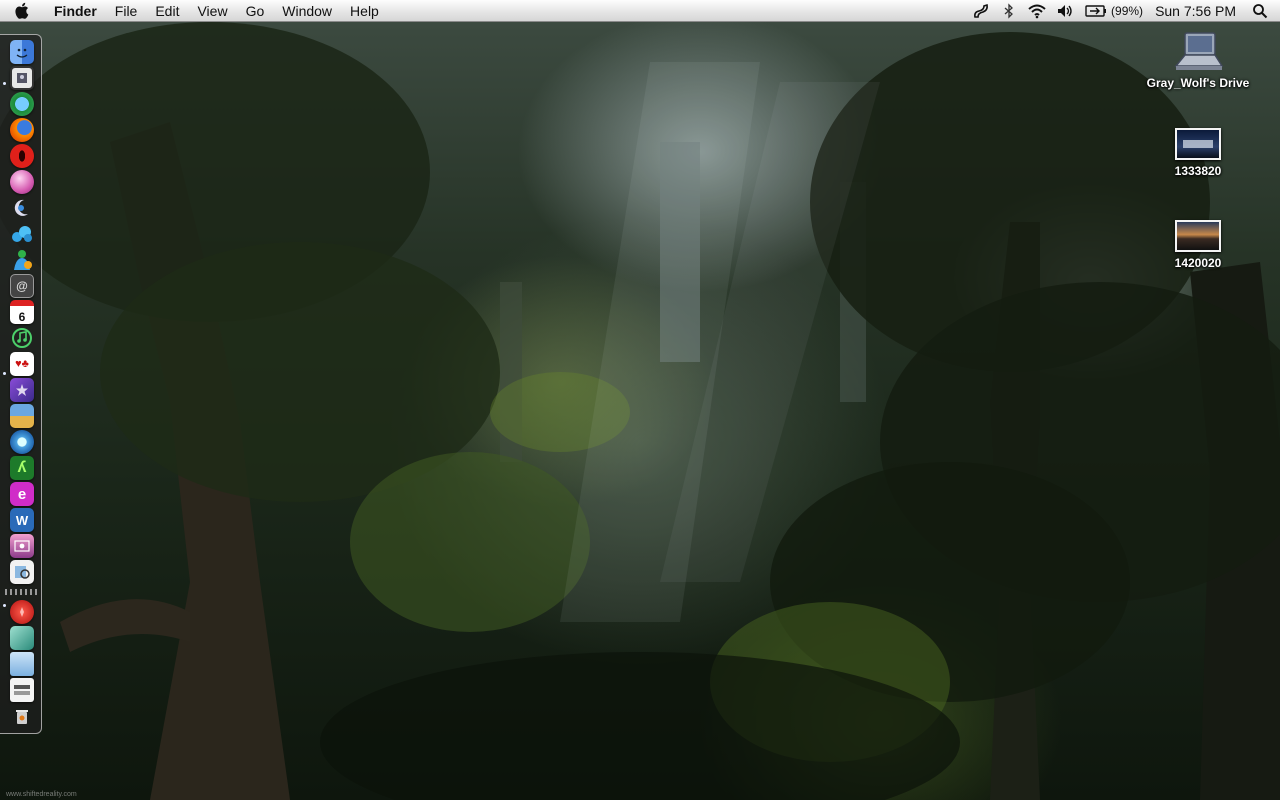  I want to click on dock-separator, so click(21, 592).